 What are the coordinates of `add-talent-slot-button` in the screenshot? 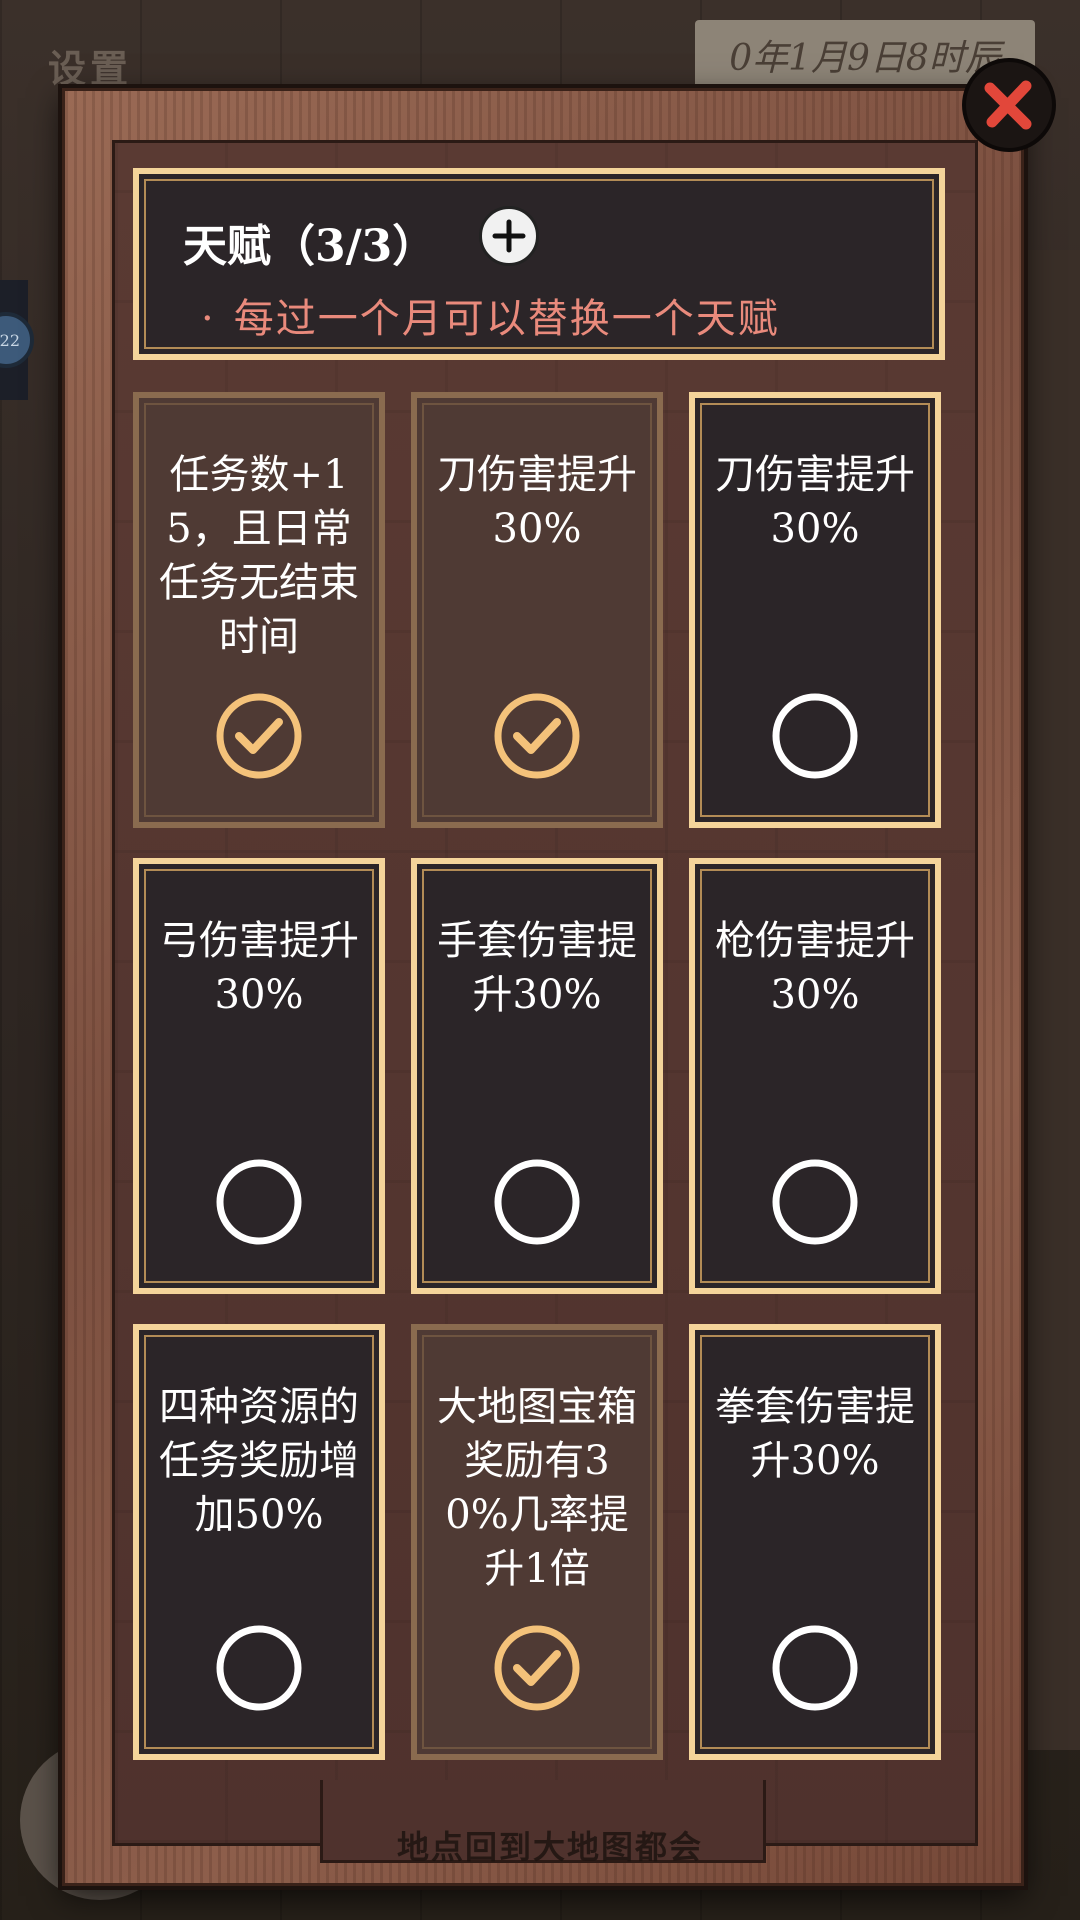 It's located at (509, 236).